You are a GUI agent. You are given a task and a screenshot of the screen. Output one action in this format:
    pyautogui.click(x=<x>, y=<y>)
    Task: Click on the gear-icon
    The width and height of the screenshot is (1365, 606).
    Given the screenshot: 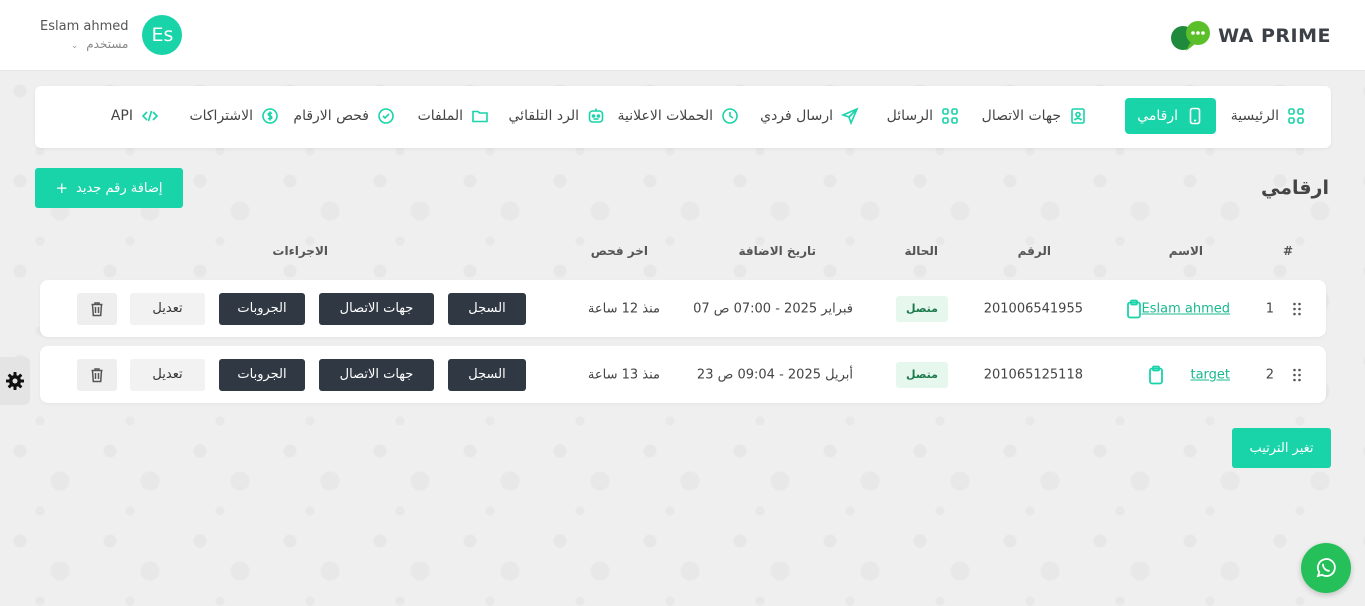 What is the action you would take?
    pyautogui.click(x=15, y=381)
    